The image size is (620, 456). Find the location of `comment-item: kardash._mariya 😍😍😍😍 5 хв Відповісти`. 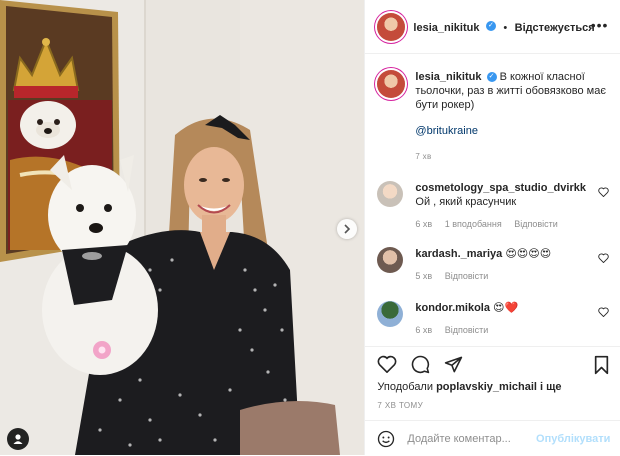

comment-item: kardash._mariya 😍😍😍😍 5 хв Відповісти is located at coordinates (493, 265).